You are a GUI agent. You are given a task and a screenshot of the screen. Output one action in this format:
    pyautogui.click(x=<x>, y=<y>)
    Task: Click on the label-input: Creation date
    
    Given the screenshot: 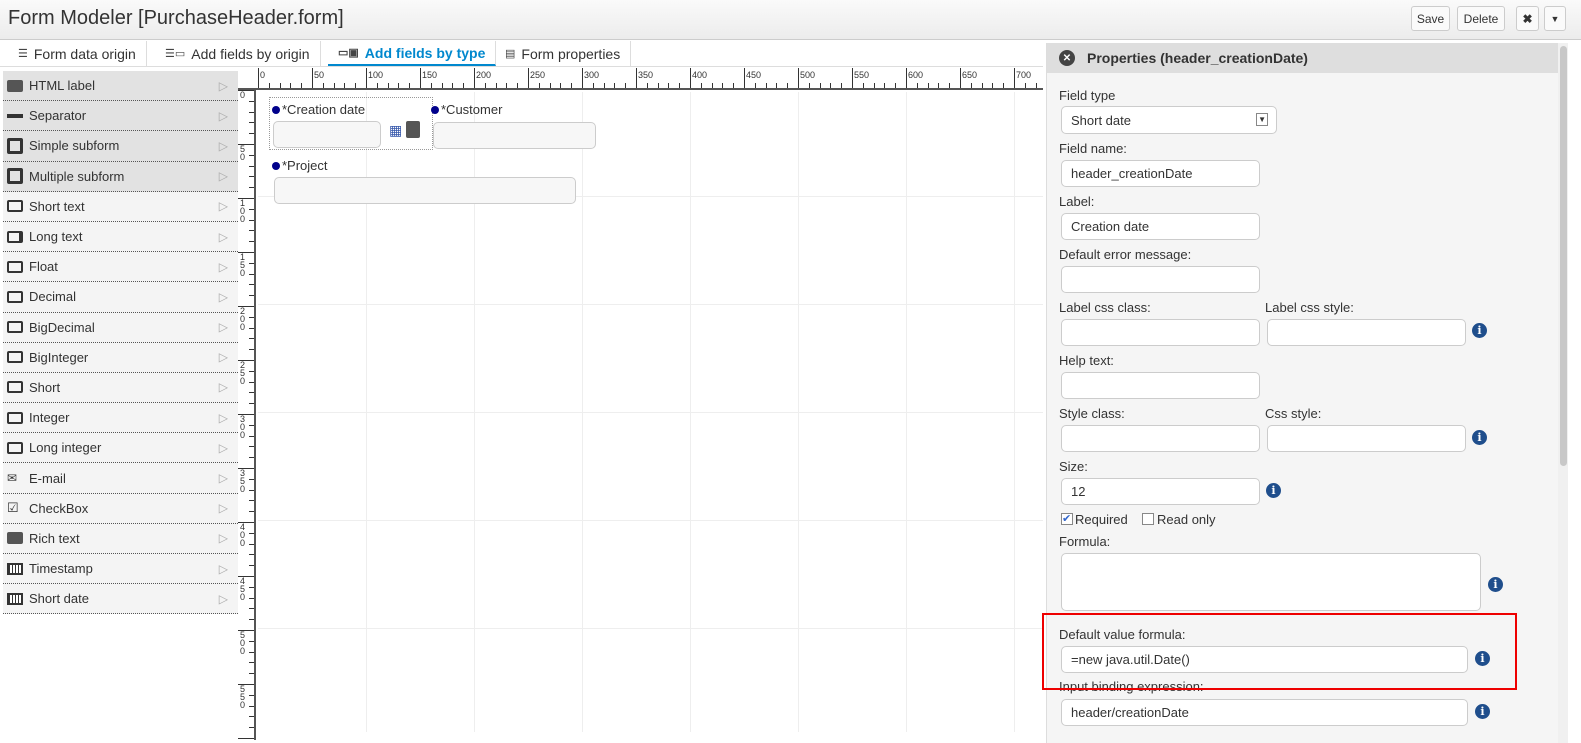 What is the action you would take?
    pyautogui.click(x=1160, y=226)
    